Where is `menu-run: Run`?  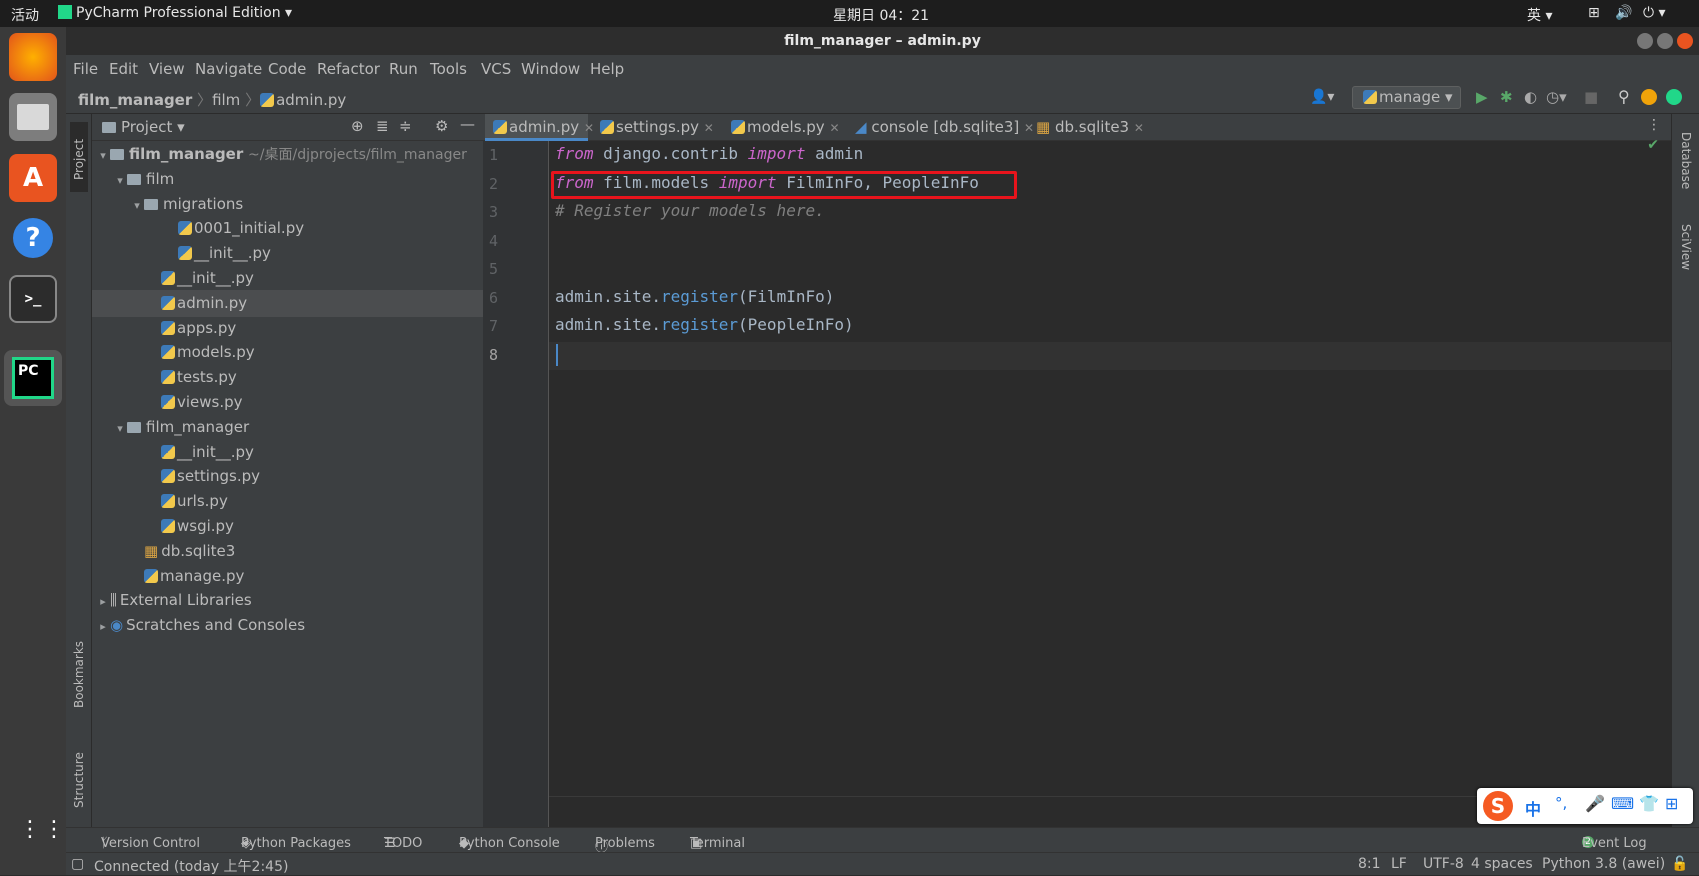
menu-run: Run is located at coordinates (403, 69).